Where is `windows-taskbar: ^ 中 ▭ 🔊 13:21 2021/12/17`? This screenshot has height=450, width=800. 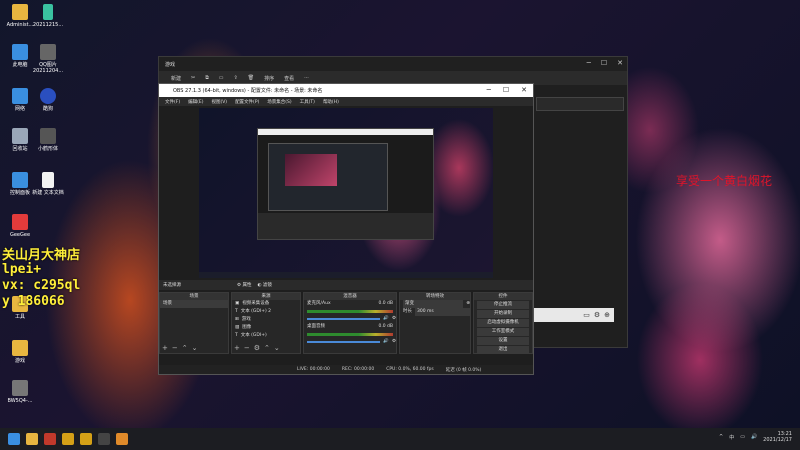 windows-taskbar: ^ 中 ▭ 🔊 13:21 2021/12/17 is located at coordinates (400, 439).